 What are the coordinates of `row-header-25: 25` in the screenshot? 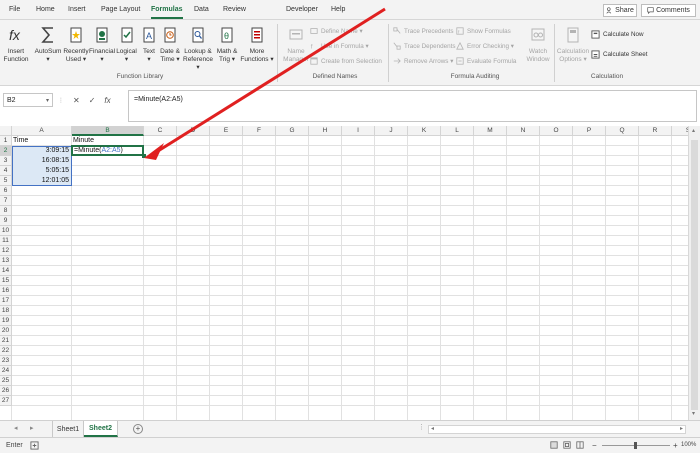 It's located at (6, 381).